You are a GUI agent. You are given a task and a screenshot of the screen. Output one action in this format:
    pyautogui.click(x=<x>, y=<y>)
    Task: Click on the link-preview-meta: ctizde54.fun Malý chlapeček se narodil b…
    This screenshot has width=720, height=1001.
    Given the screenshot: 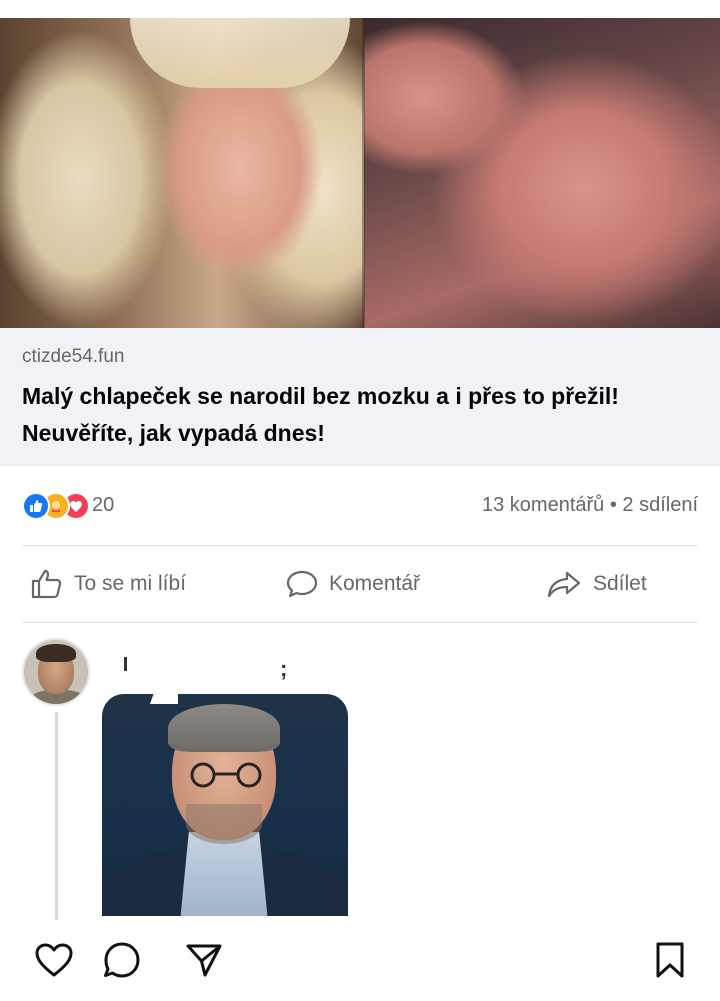 What is the action you would take?
    pyautogui.click(x=360, y=397)
    